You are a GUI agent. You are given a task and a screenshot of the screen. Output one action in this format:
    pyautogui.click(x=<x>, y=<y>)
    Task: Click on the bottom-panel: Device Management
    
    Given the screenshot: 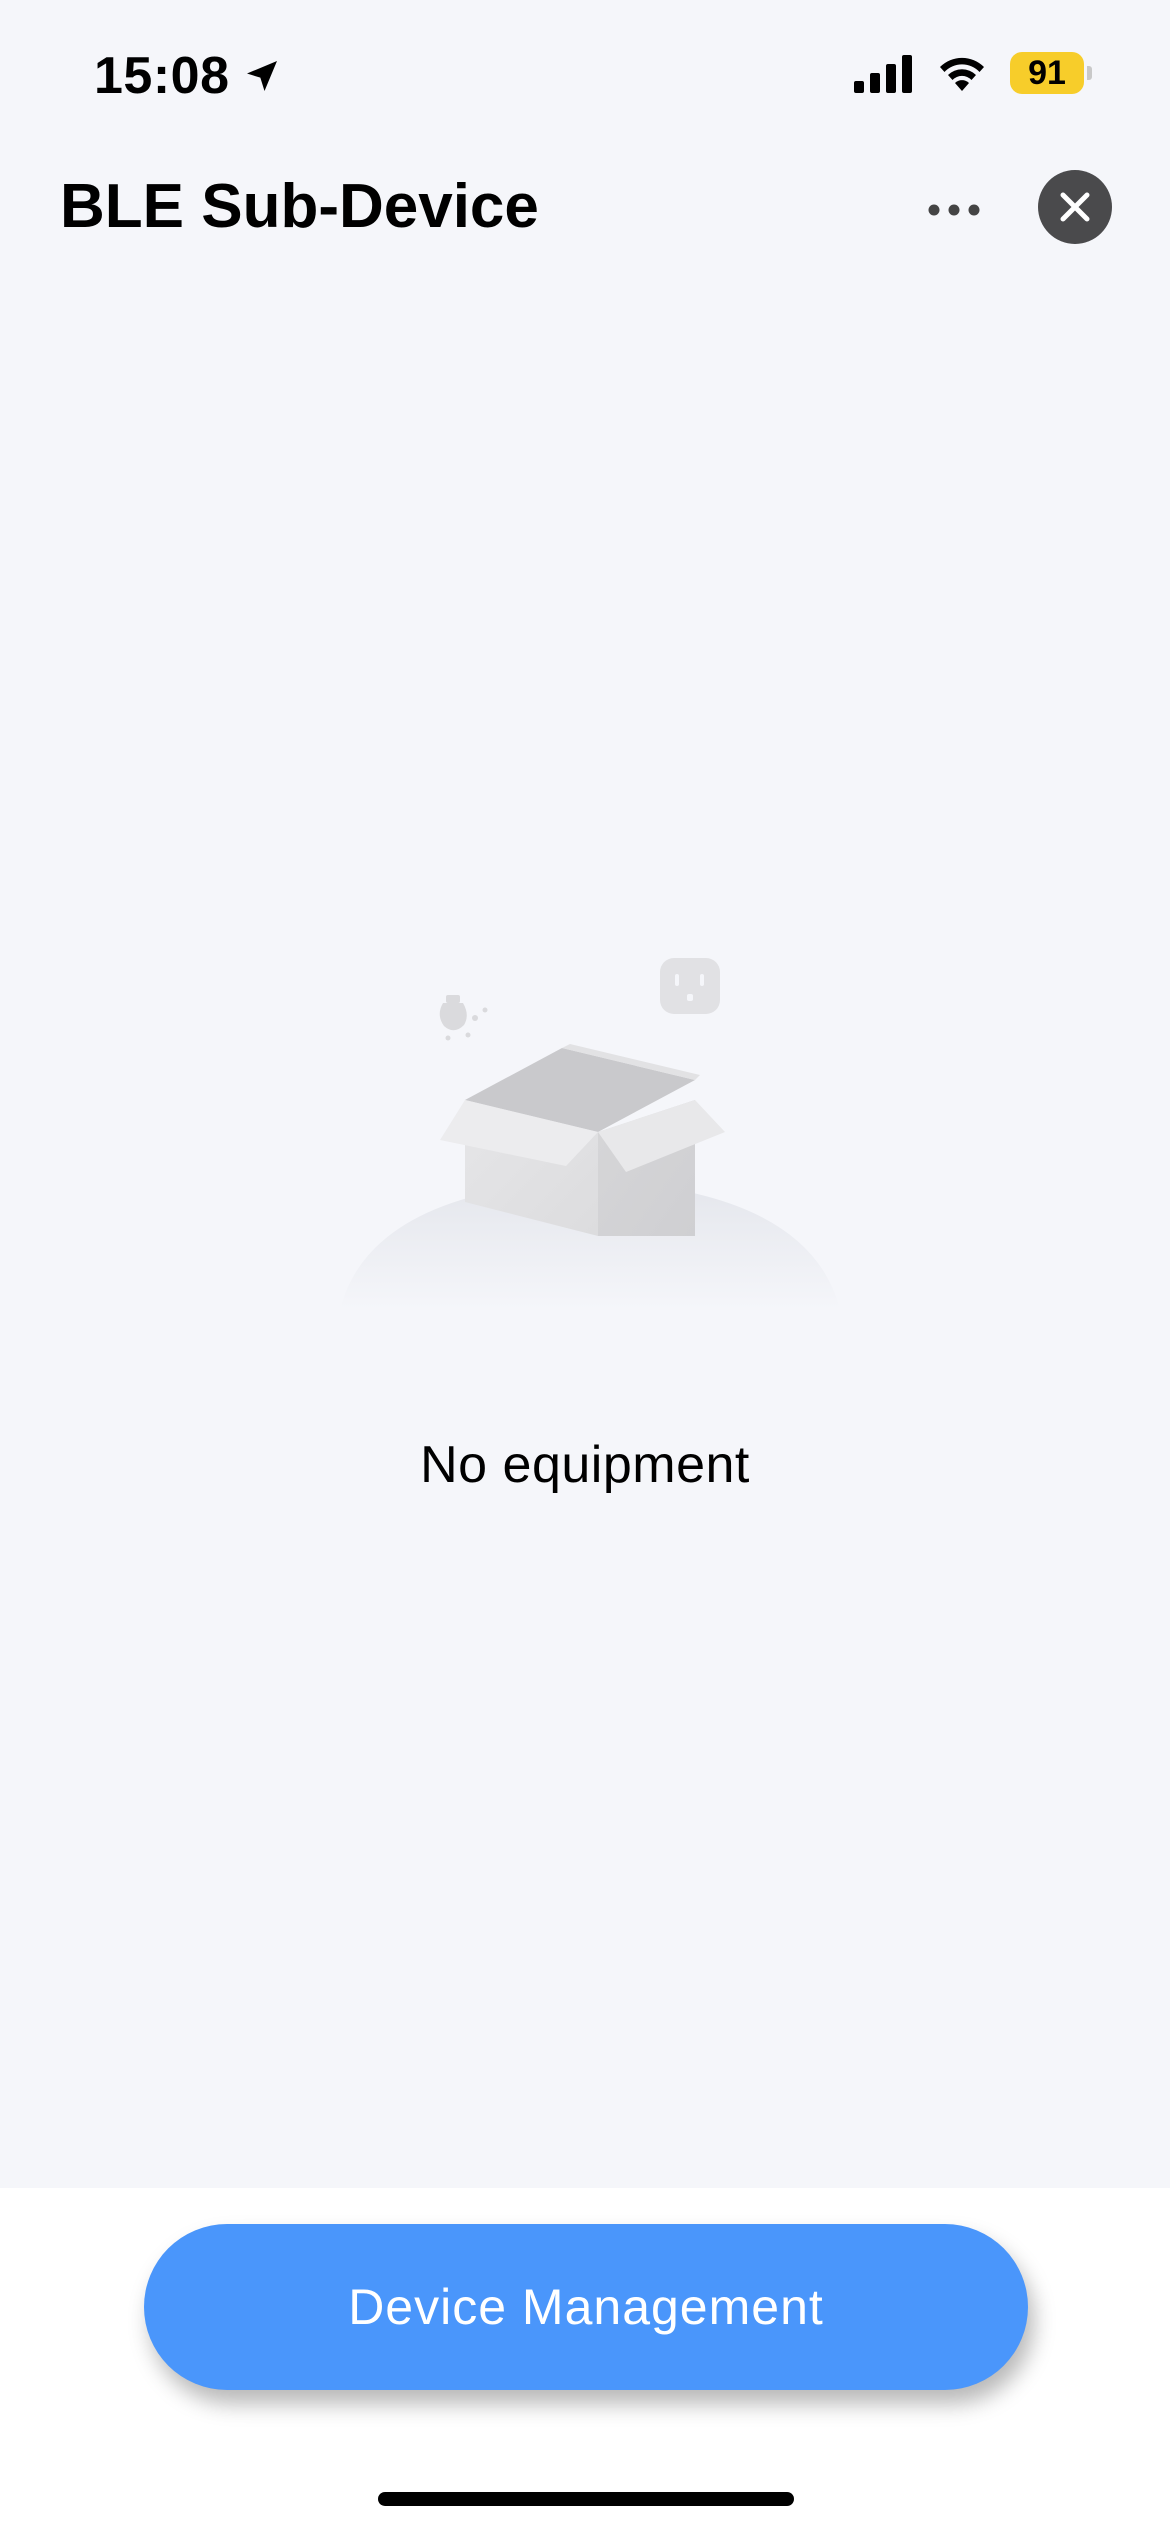 What is the action you would take?
    pyautogui.click(x=585, y=2360)
    